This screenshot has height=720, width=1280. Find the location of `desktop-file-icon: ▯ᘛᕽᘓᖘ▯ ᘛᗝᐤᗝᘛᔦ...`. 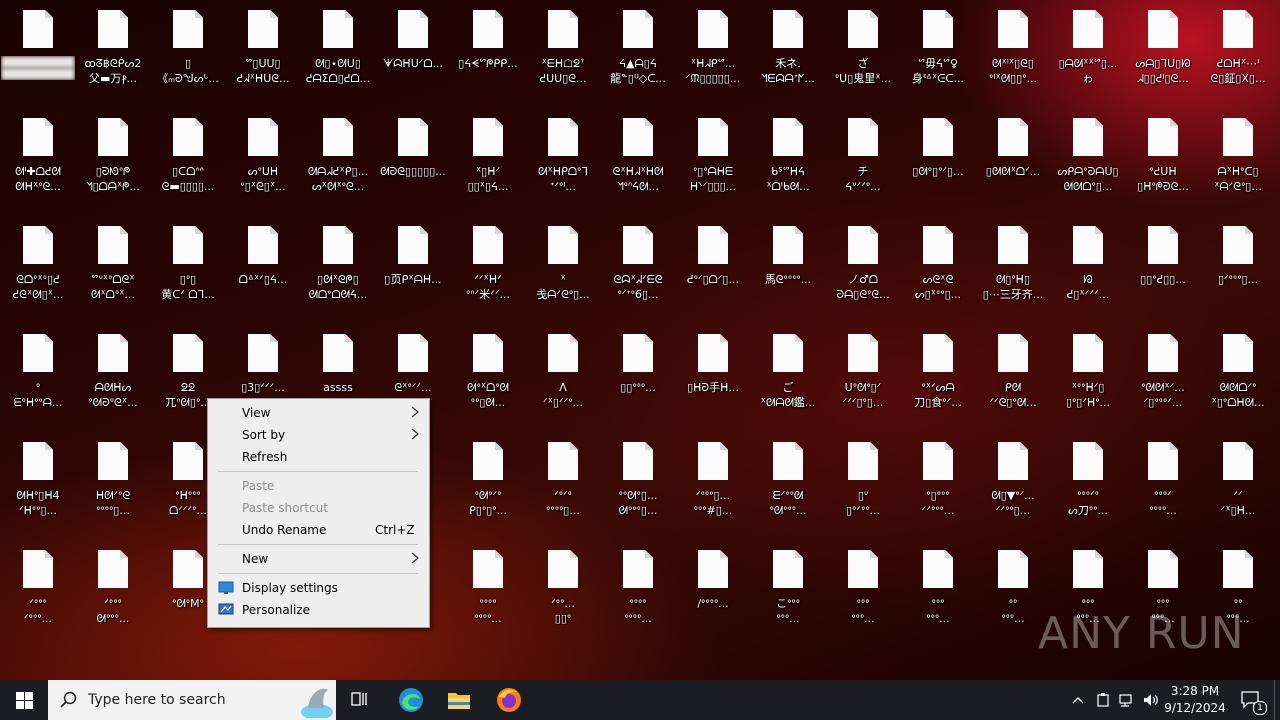

desktop-file-icon: ▯ᘛᕽᘓᖘ▯ ᘛᗝᐤᗝᘛᔦ... is located at coordinates (338, 266).